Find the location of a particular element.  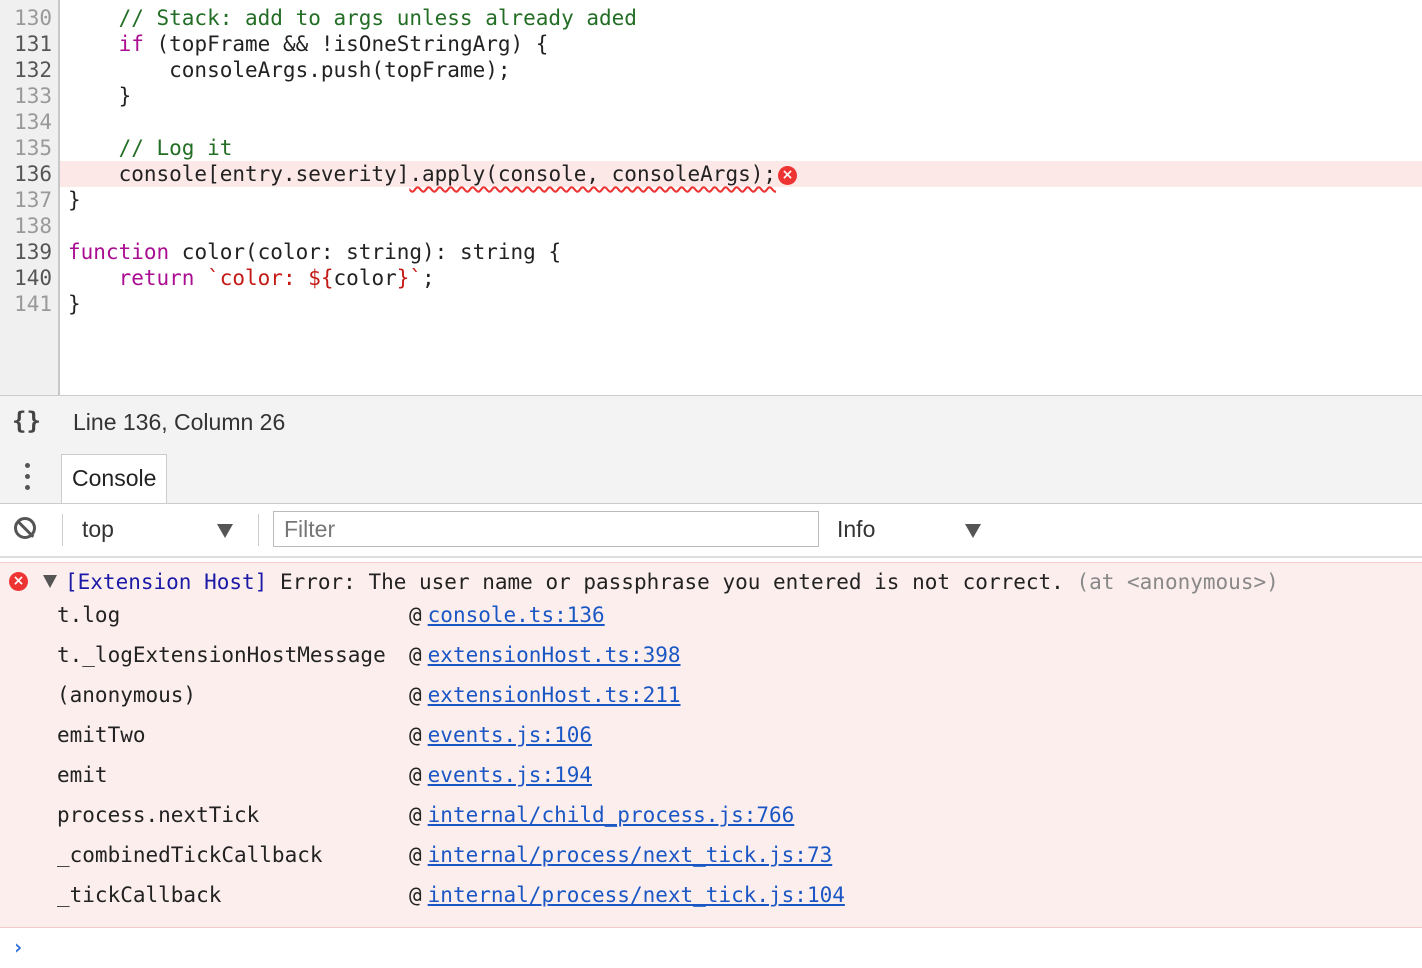

tab-console: Console is located at coordinates (114, 478).